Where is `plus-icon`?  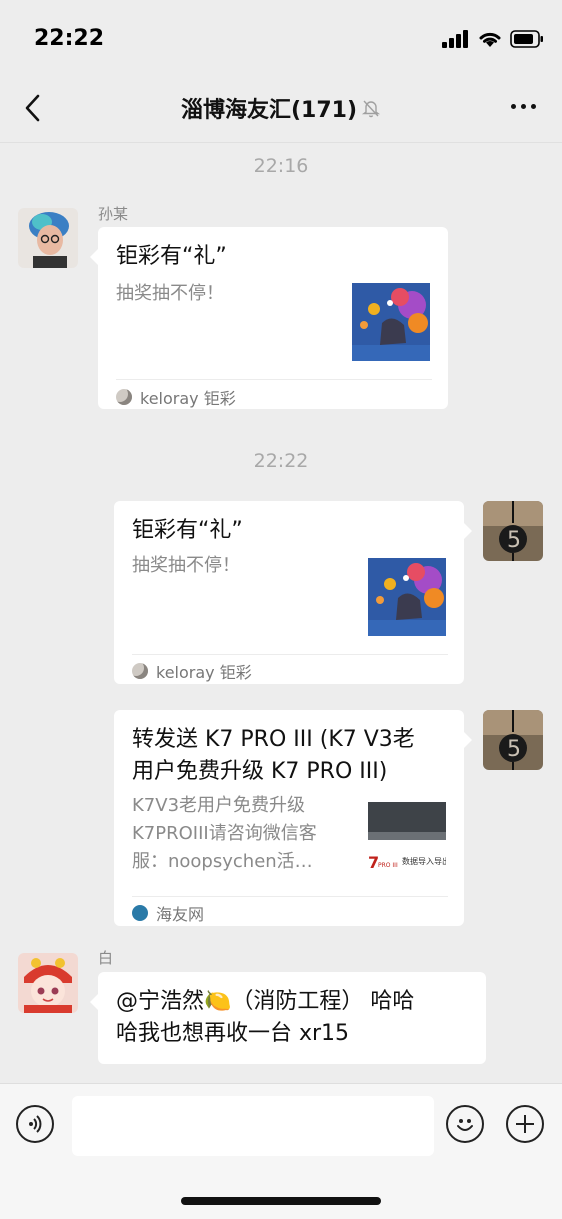 plus-icon is located at coordinates (525, 1124).